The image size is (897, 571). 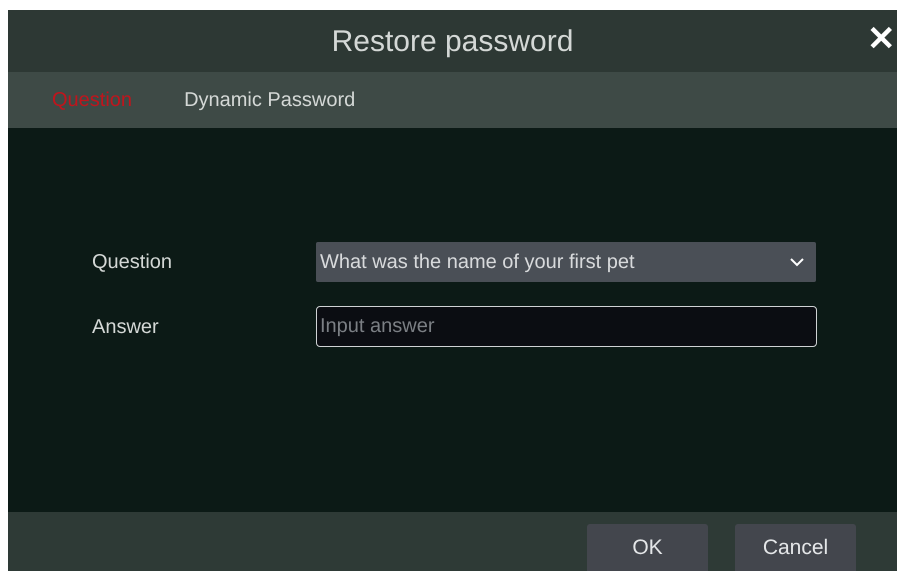 What do you see at coordinates (125, 327) in the screenshot?
I see `field-label: Answer` at bounding box center [125, 327].